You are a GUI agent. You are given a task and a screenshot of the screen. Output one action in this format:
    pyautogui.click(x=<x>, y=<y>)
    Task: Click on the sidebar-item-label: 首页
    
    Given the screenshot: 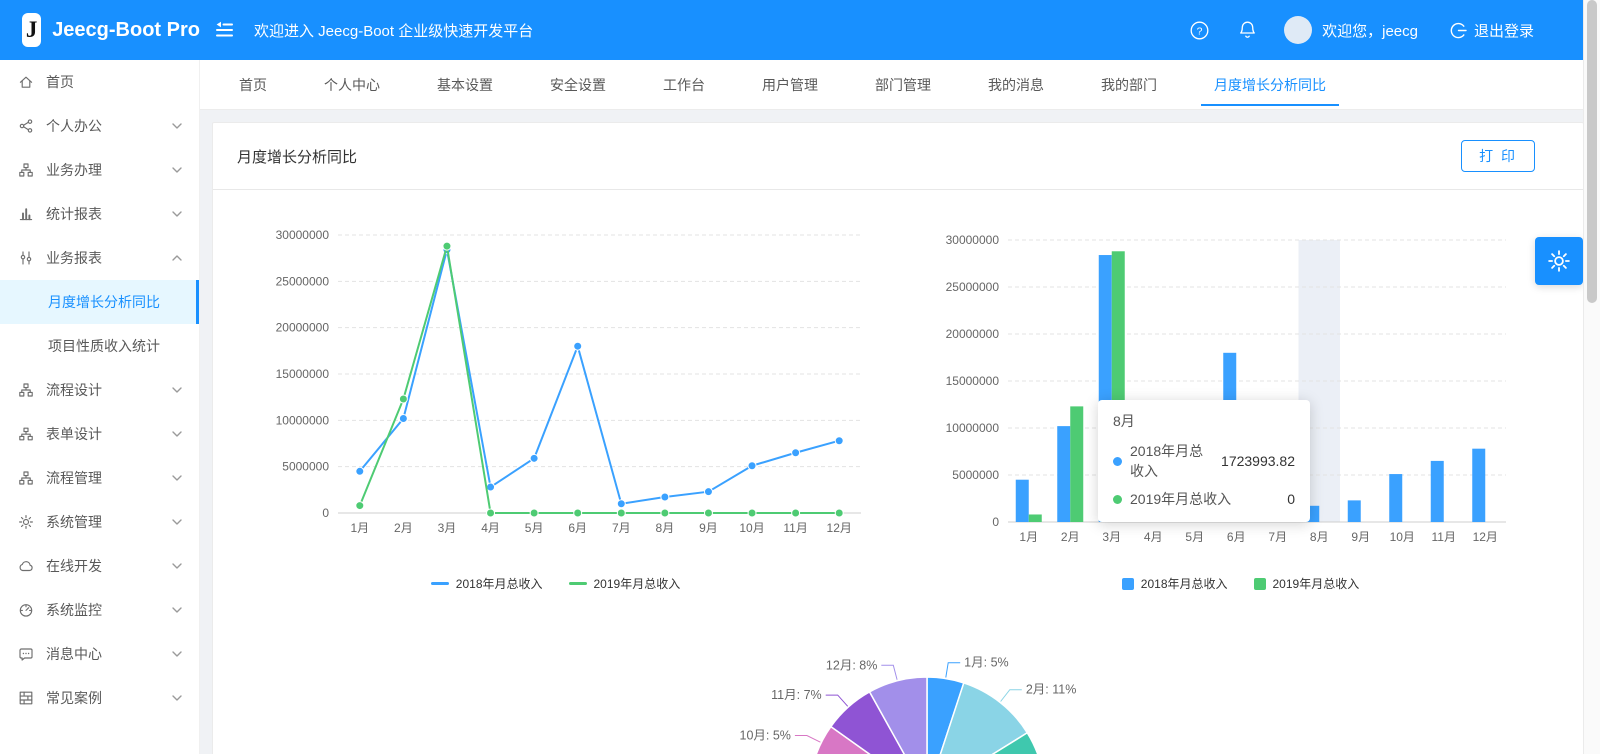 What is the action you would take?
    pyautogui.click(x=60, y=82)
    